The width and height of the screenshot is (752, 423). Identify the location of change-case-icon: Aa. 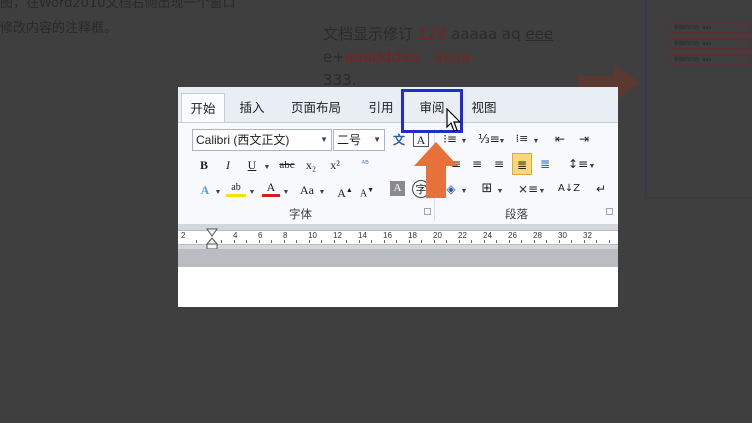
(307, 190).